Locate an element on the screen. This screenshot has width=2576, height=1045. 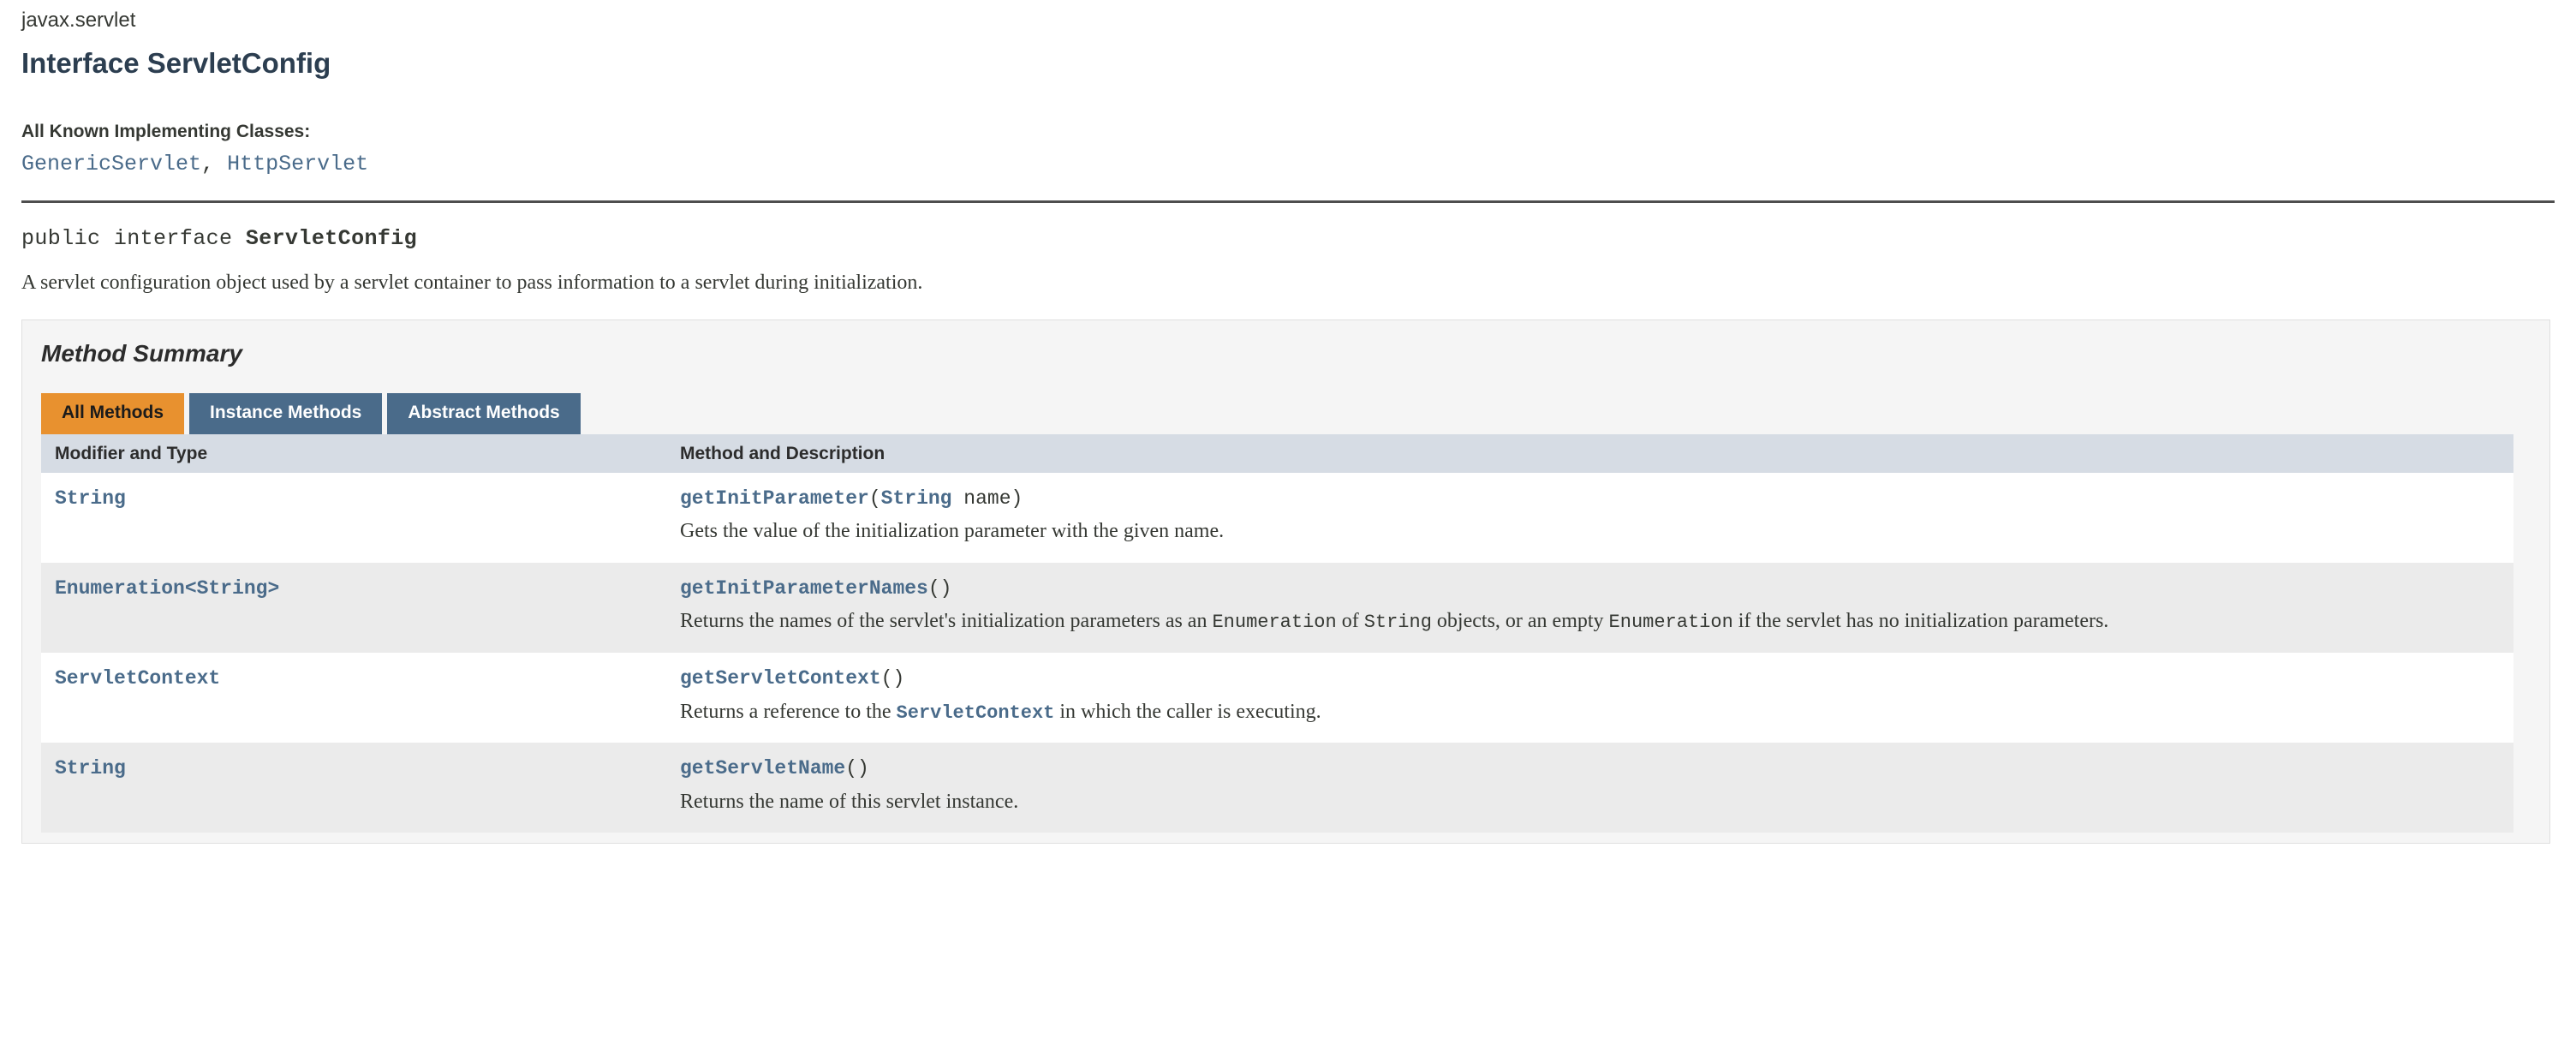
column-header-method-and-description: Method and Description is located at coordinates (1590, 453).